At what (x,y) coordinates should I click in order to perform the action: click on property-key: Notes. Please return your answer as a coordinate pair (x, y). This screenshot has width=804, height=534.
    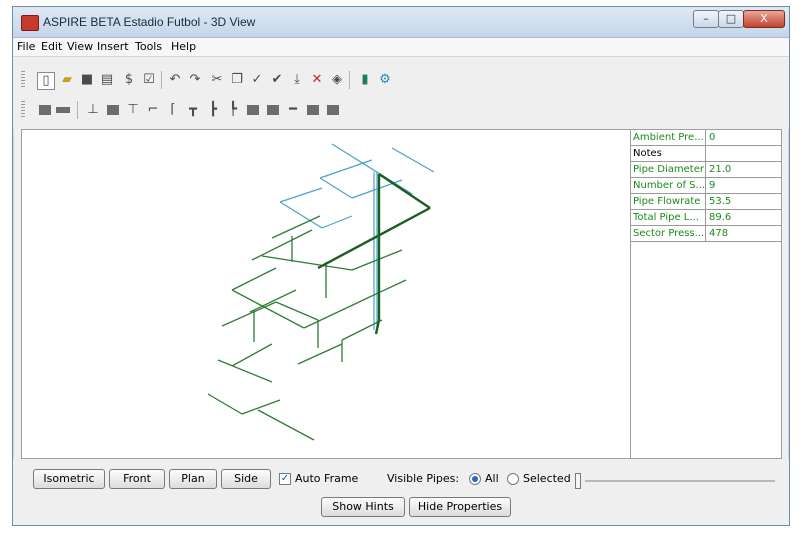
    Looking at the image, I should click on (668, 153).